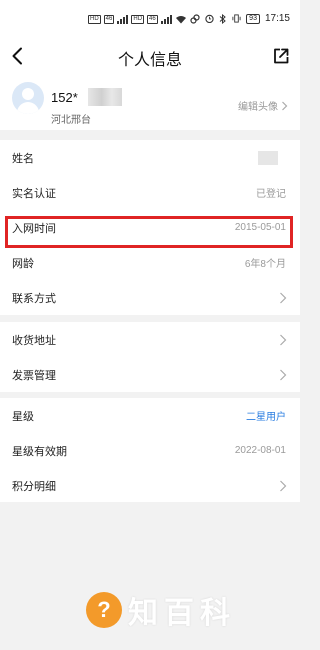  Describe the element at coordinates (253, 18) in the screenshot. I see `battery-icon: 93` at that location.